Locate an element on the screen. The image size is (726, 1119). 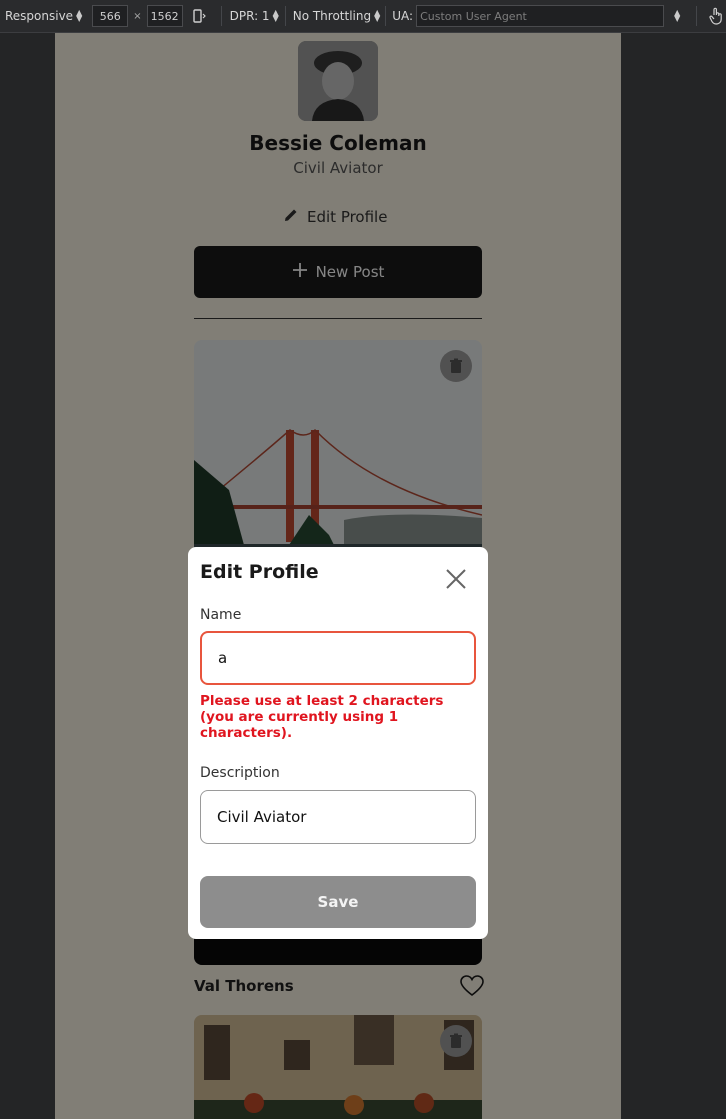
throttling-label: No Throttling is located at coordinates (332, 16).